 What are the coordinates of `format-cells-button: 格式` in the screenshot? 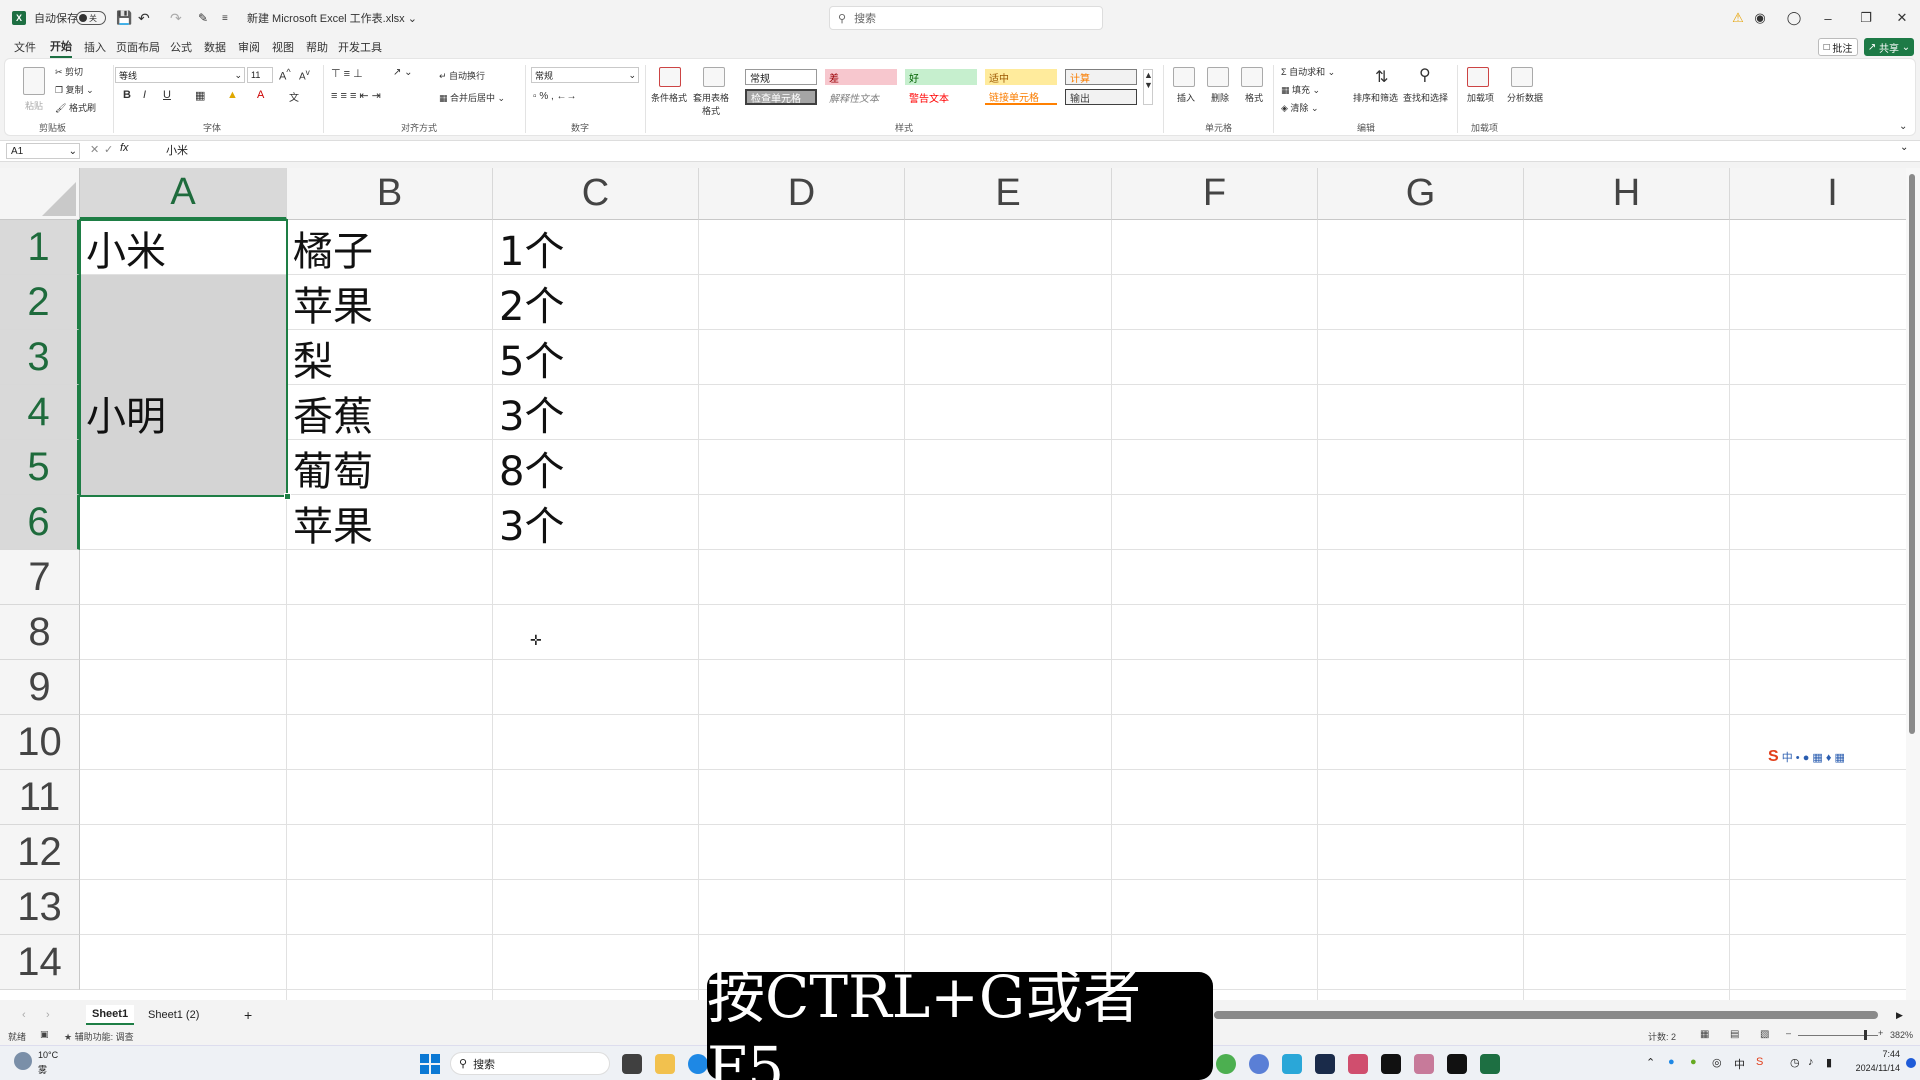 It's located at (1254, 97).